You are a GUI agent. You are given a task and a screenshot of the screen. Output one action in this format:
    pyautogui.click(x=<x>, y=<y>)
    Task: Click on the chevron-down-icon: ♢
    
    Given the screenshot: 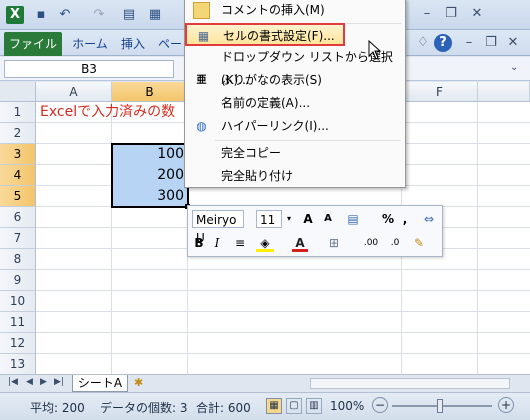 What is the action you would take?
    pyautogui.click(x=423, y=43)
    